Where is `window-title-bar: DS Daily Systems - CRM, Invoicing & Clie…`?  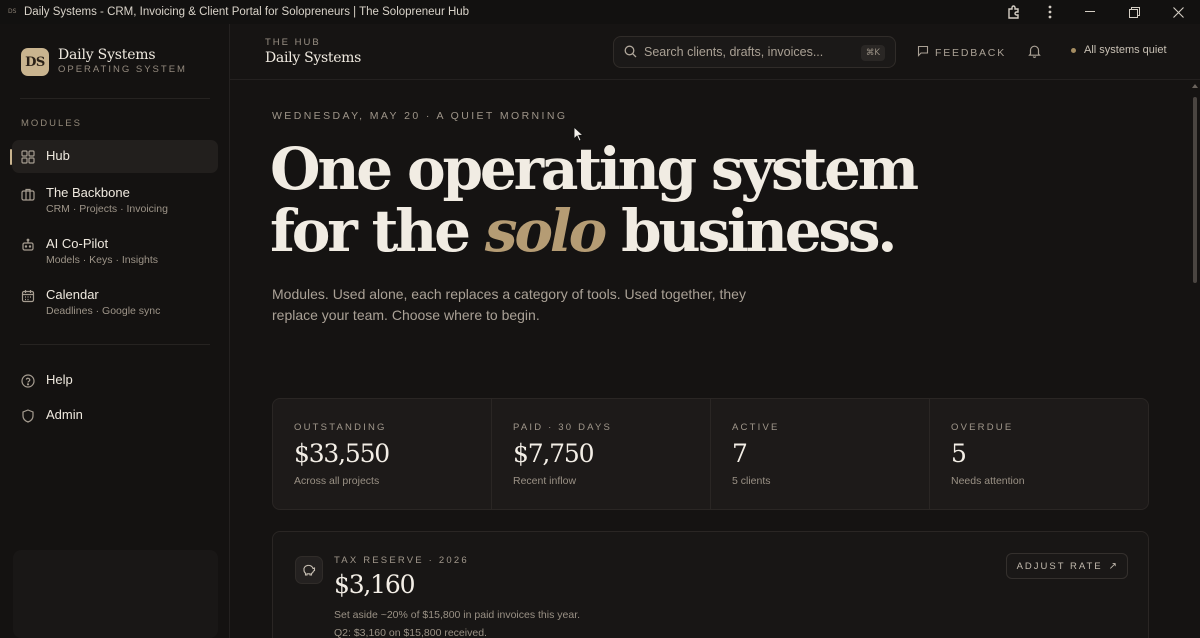 window-title-bar: DS Daily Systems - CRM, Invoicing & Clie… is located at coordinates (600, 12).